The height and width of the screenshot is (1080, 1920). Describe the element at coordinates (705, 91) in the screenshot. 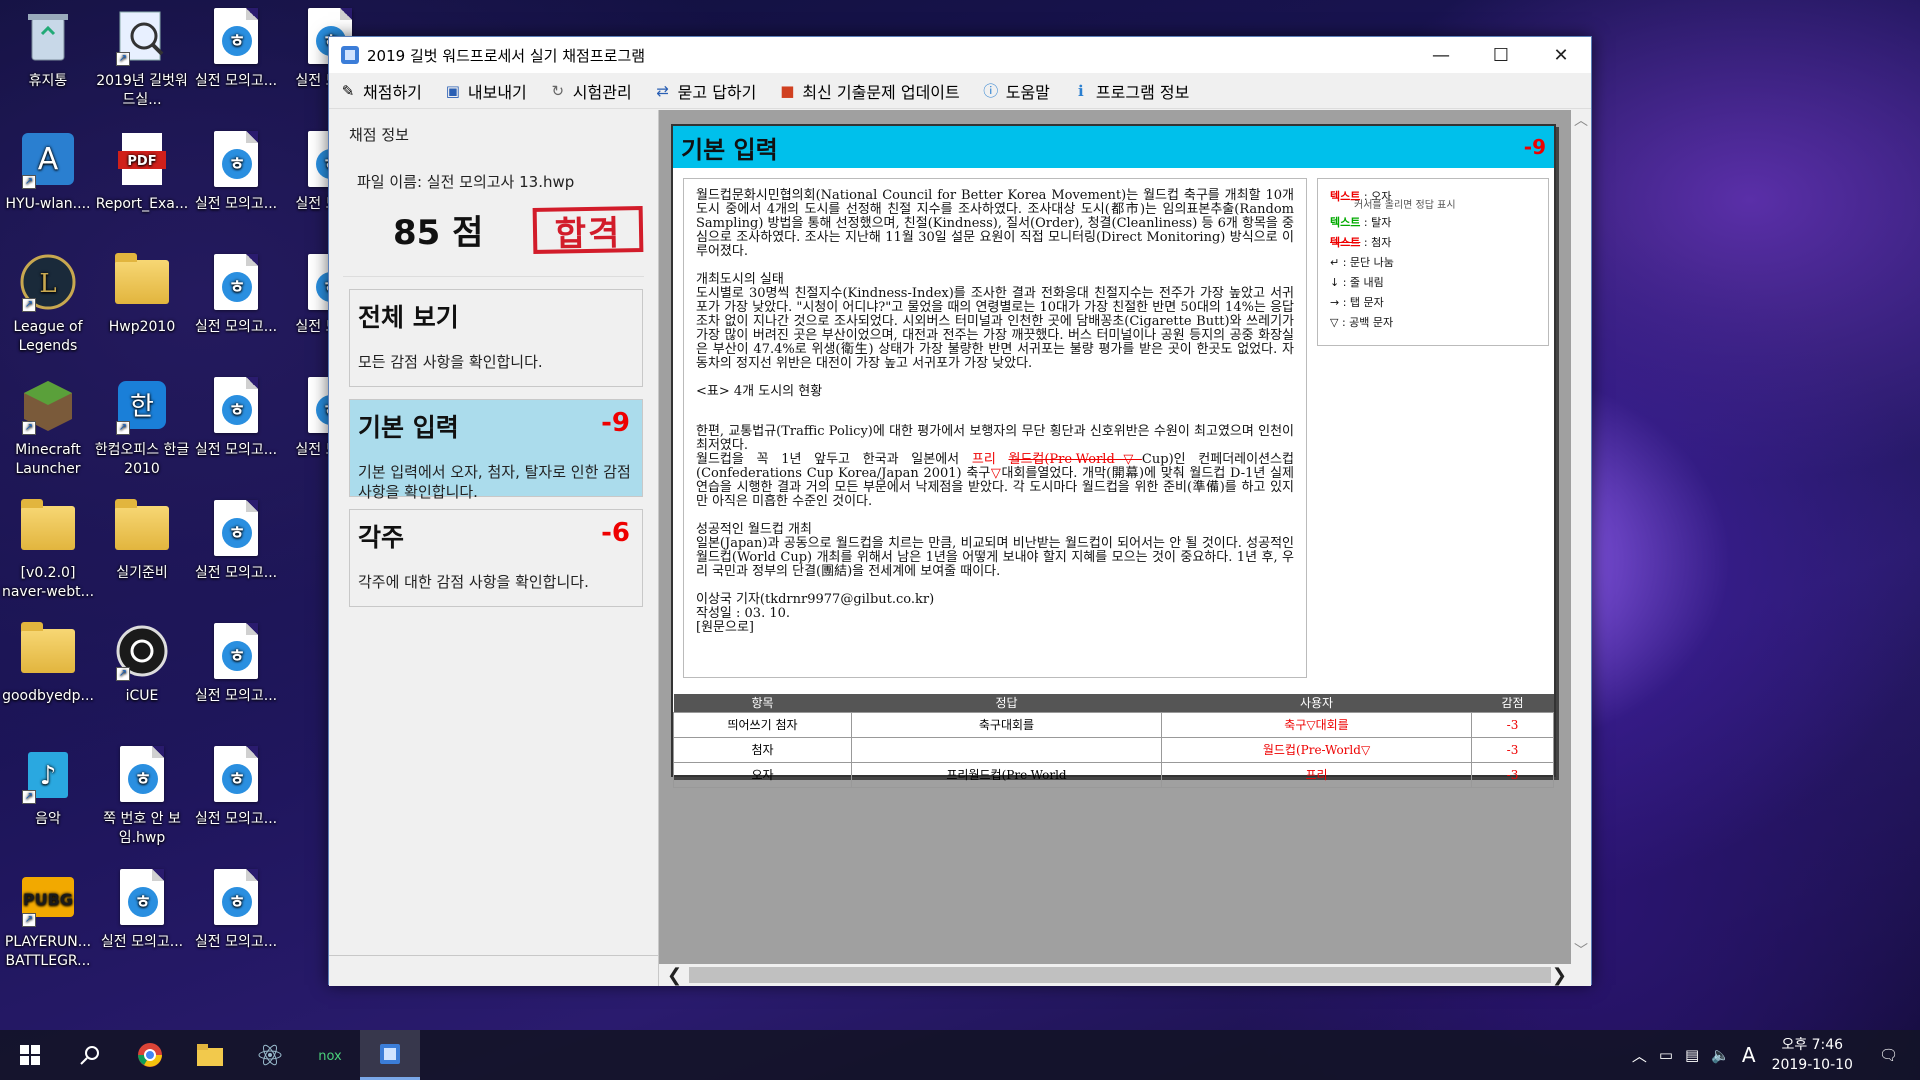

I see `menu-qa: ⇄ 묻고 답하기` at that location.